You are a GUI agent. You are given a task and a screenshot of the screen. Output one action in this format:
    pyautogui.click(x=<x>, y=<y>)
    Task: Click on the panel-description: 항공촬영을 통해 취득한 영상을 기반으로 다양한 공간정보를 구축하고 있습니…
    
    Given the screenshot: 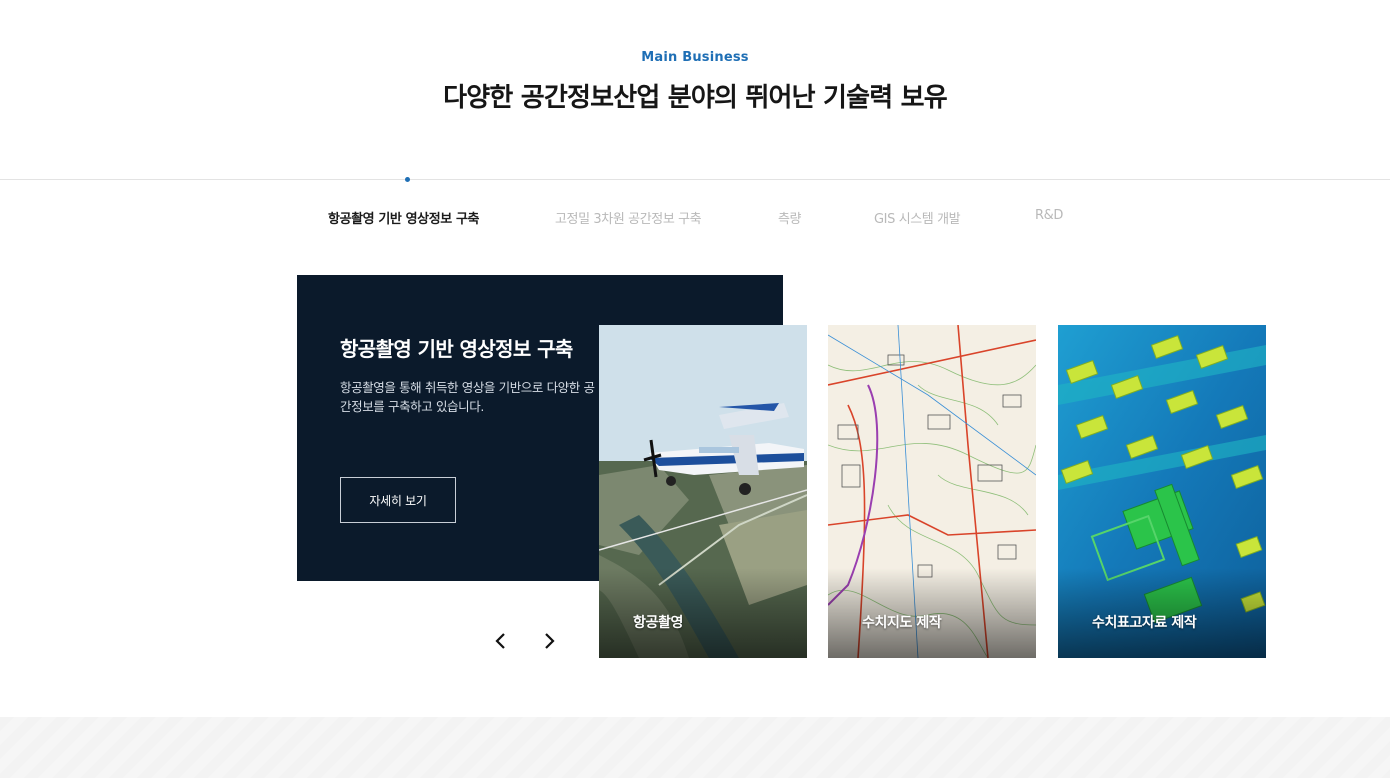 What is the action you would take?
    pyautogui.click(x=467, y=397)
    